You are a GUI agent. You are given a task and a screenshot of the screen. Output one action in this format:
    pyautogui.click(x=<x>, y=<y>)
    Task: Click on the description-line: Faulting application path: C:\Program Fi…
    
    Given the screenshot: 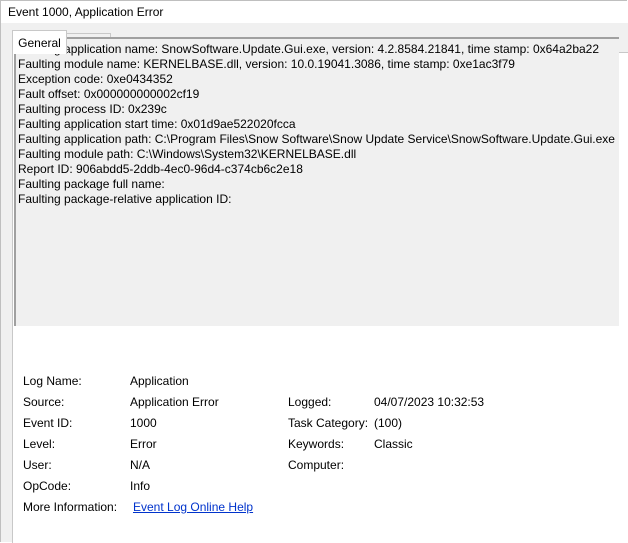 What is the action you would take?
    pyautogui.click(x=316, y=139)
    